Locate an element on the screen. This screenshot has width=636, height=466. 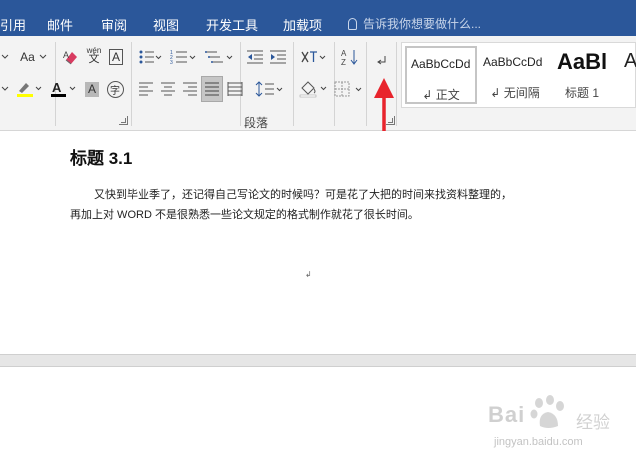
sort-button: AZ is located at coordinates (350, 57).